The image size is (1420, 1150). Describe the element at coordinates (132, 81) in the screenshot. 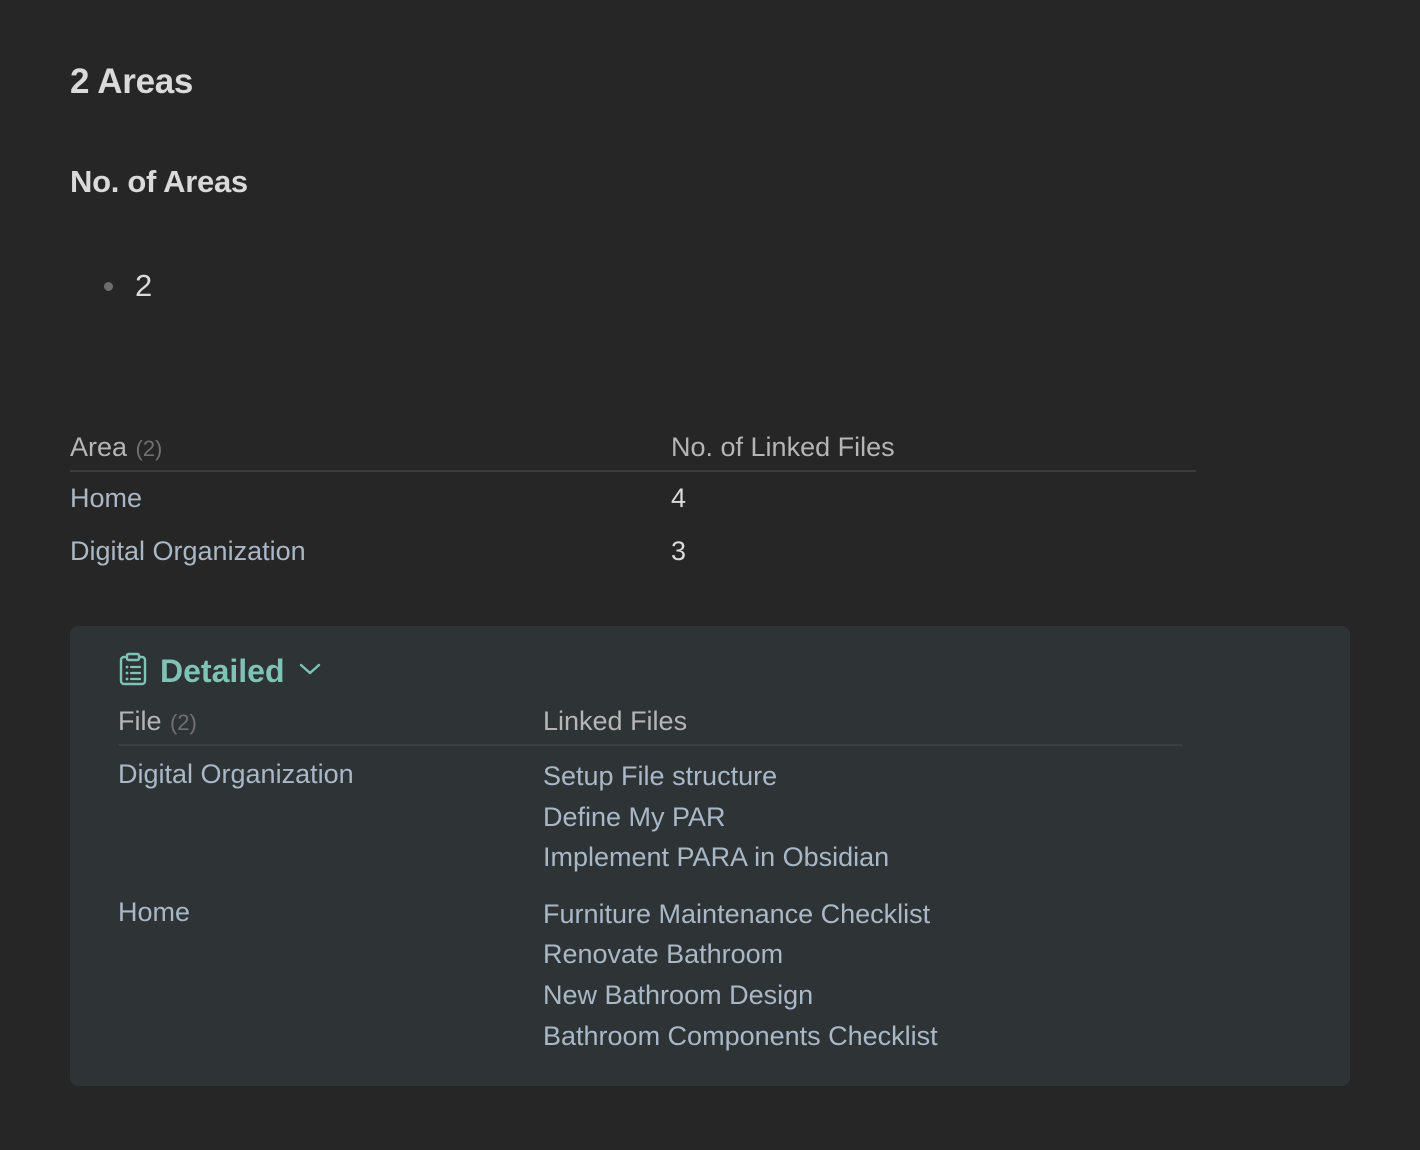

I see `page-heading: 2 Areas` at that location.